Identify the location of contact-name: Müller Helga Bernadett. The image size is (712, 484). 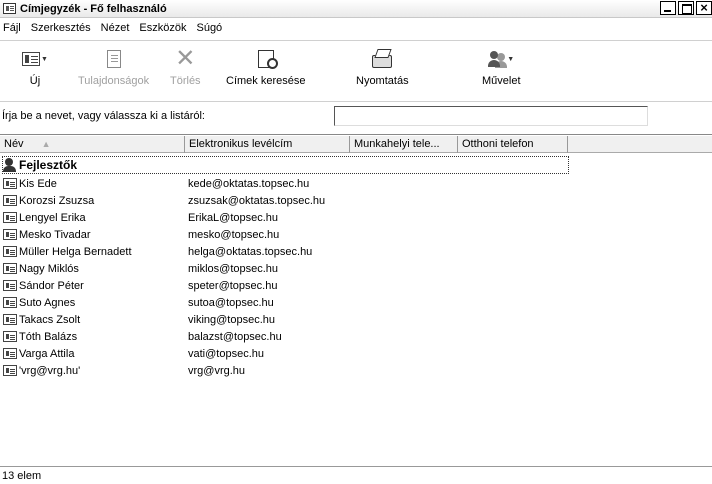
(75, 251).